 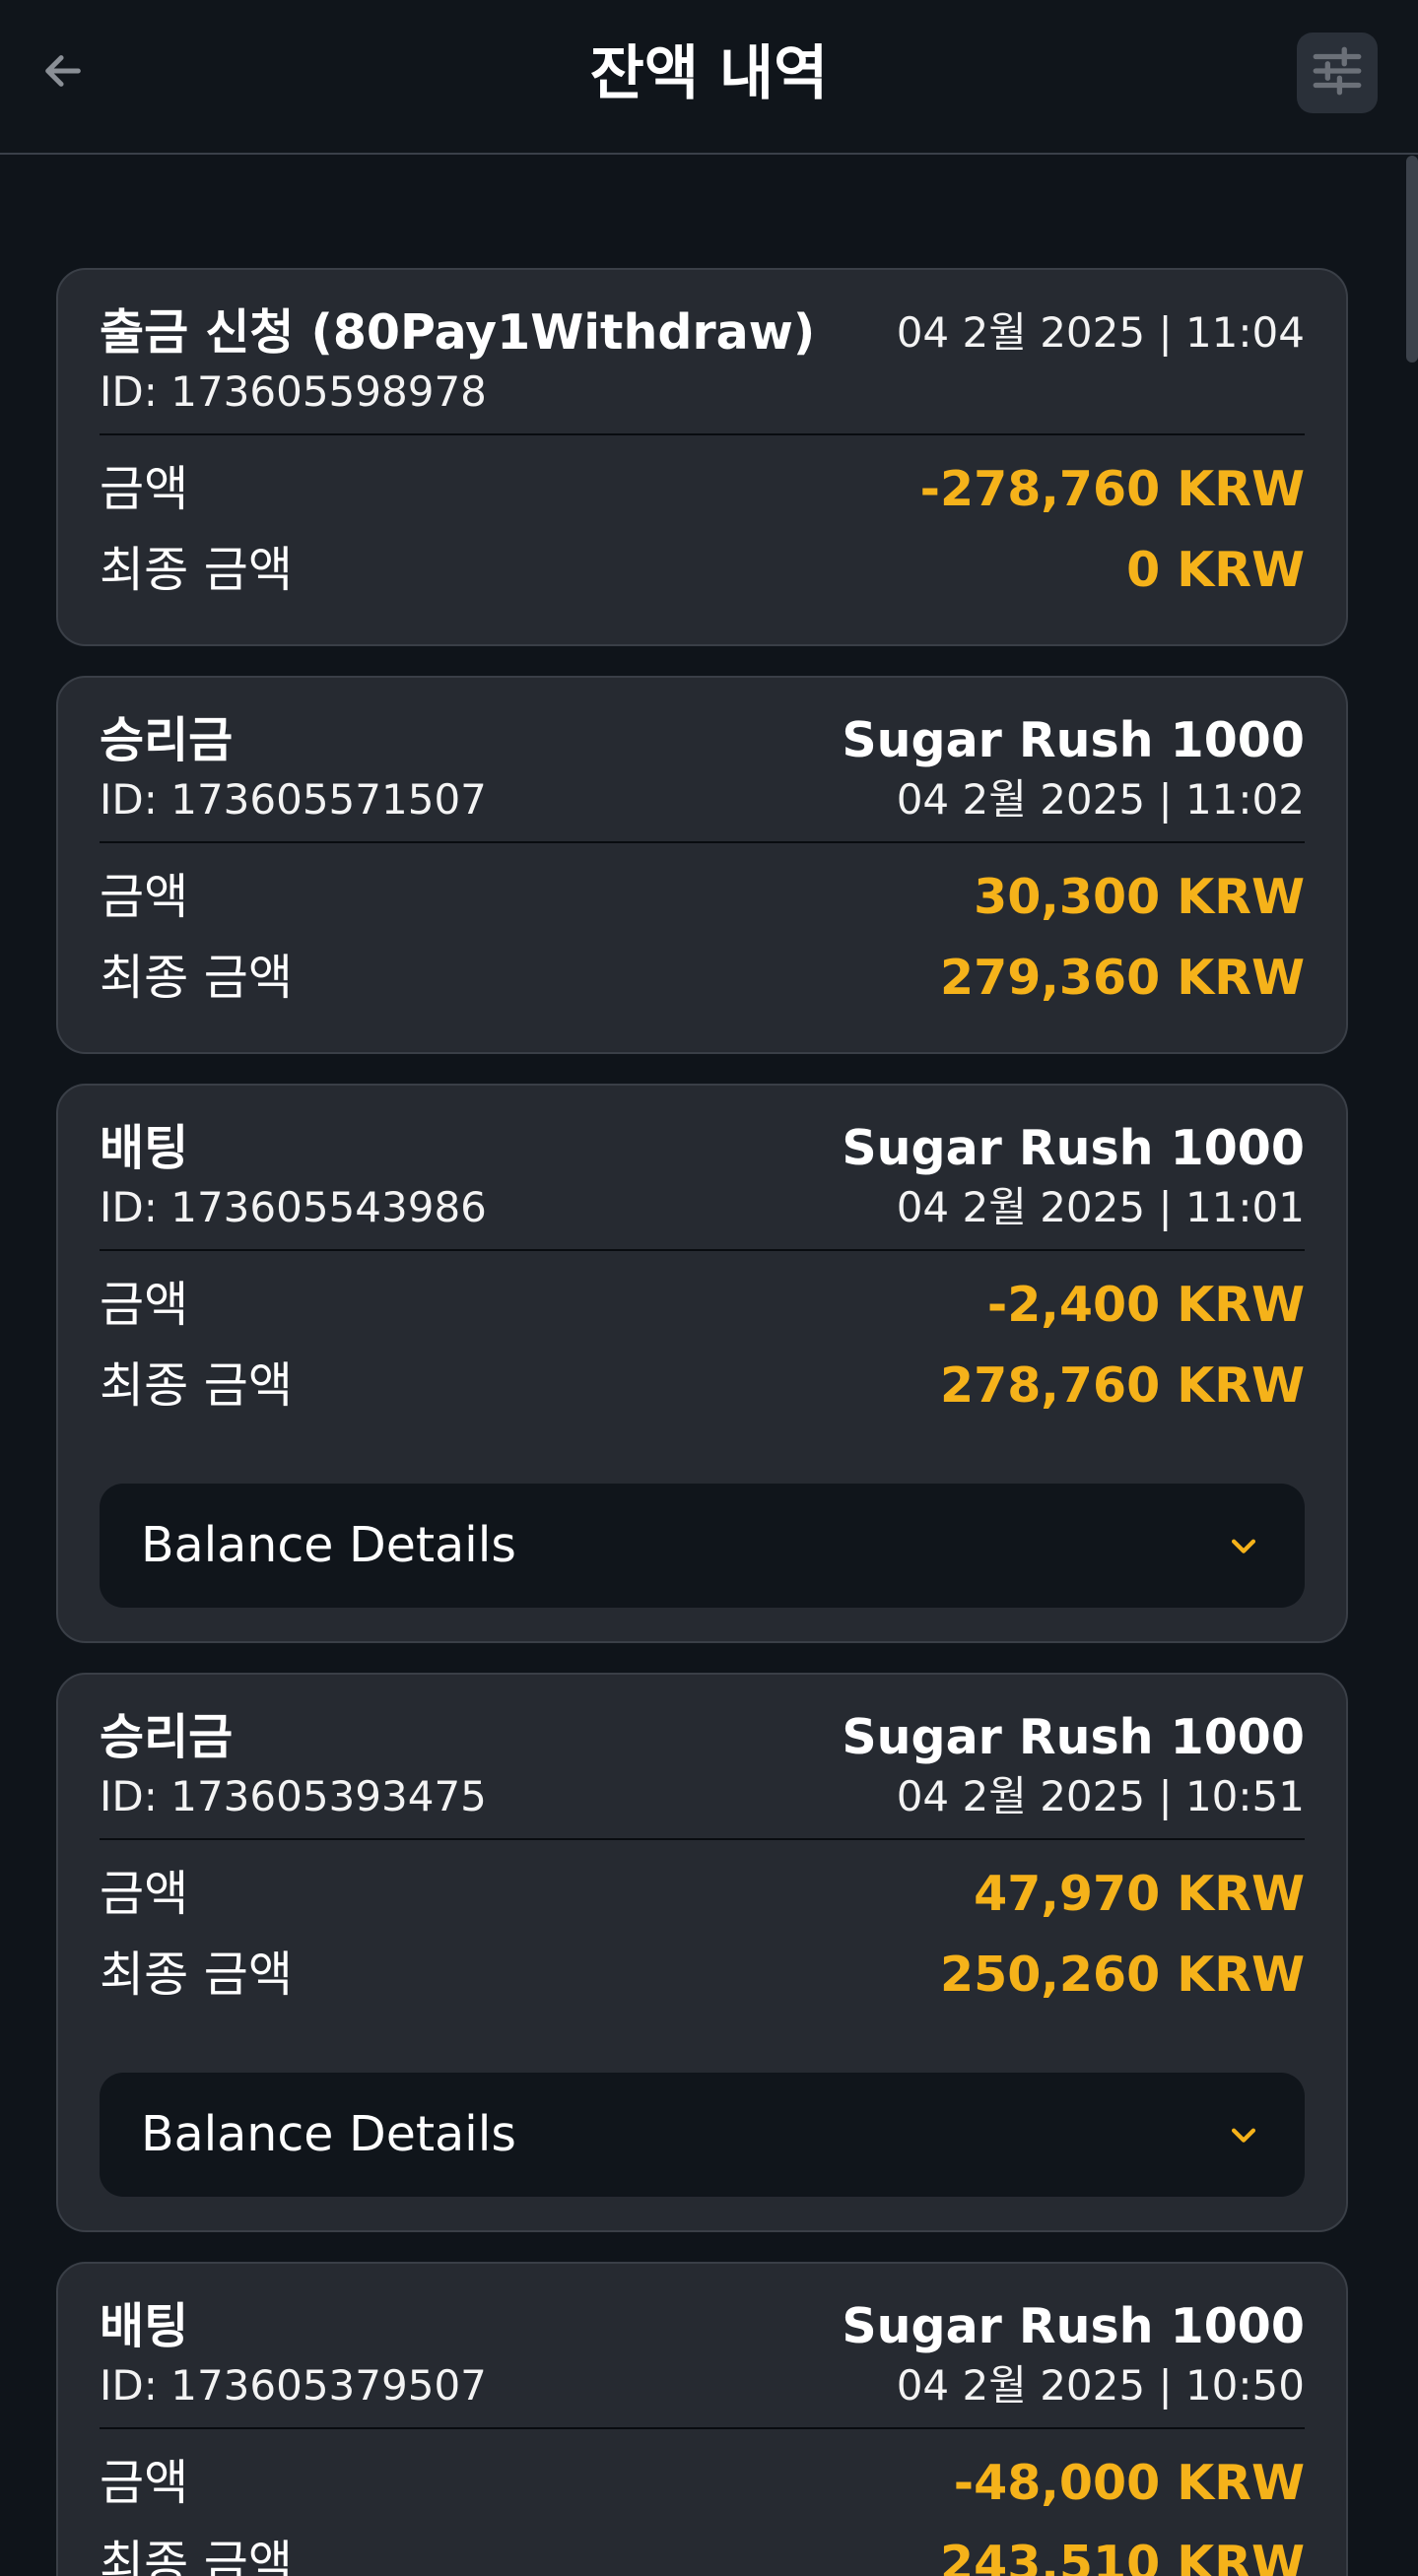 I want to click on transaction-date: 04 2월 2025 | 11:01, so click(x=1100, y=1207).